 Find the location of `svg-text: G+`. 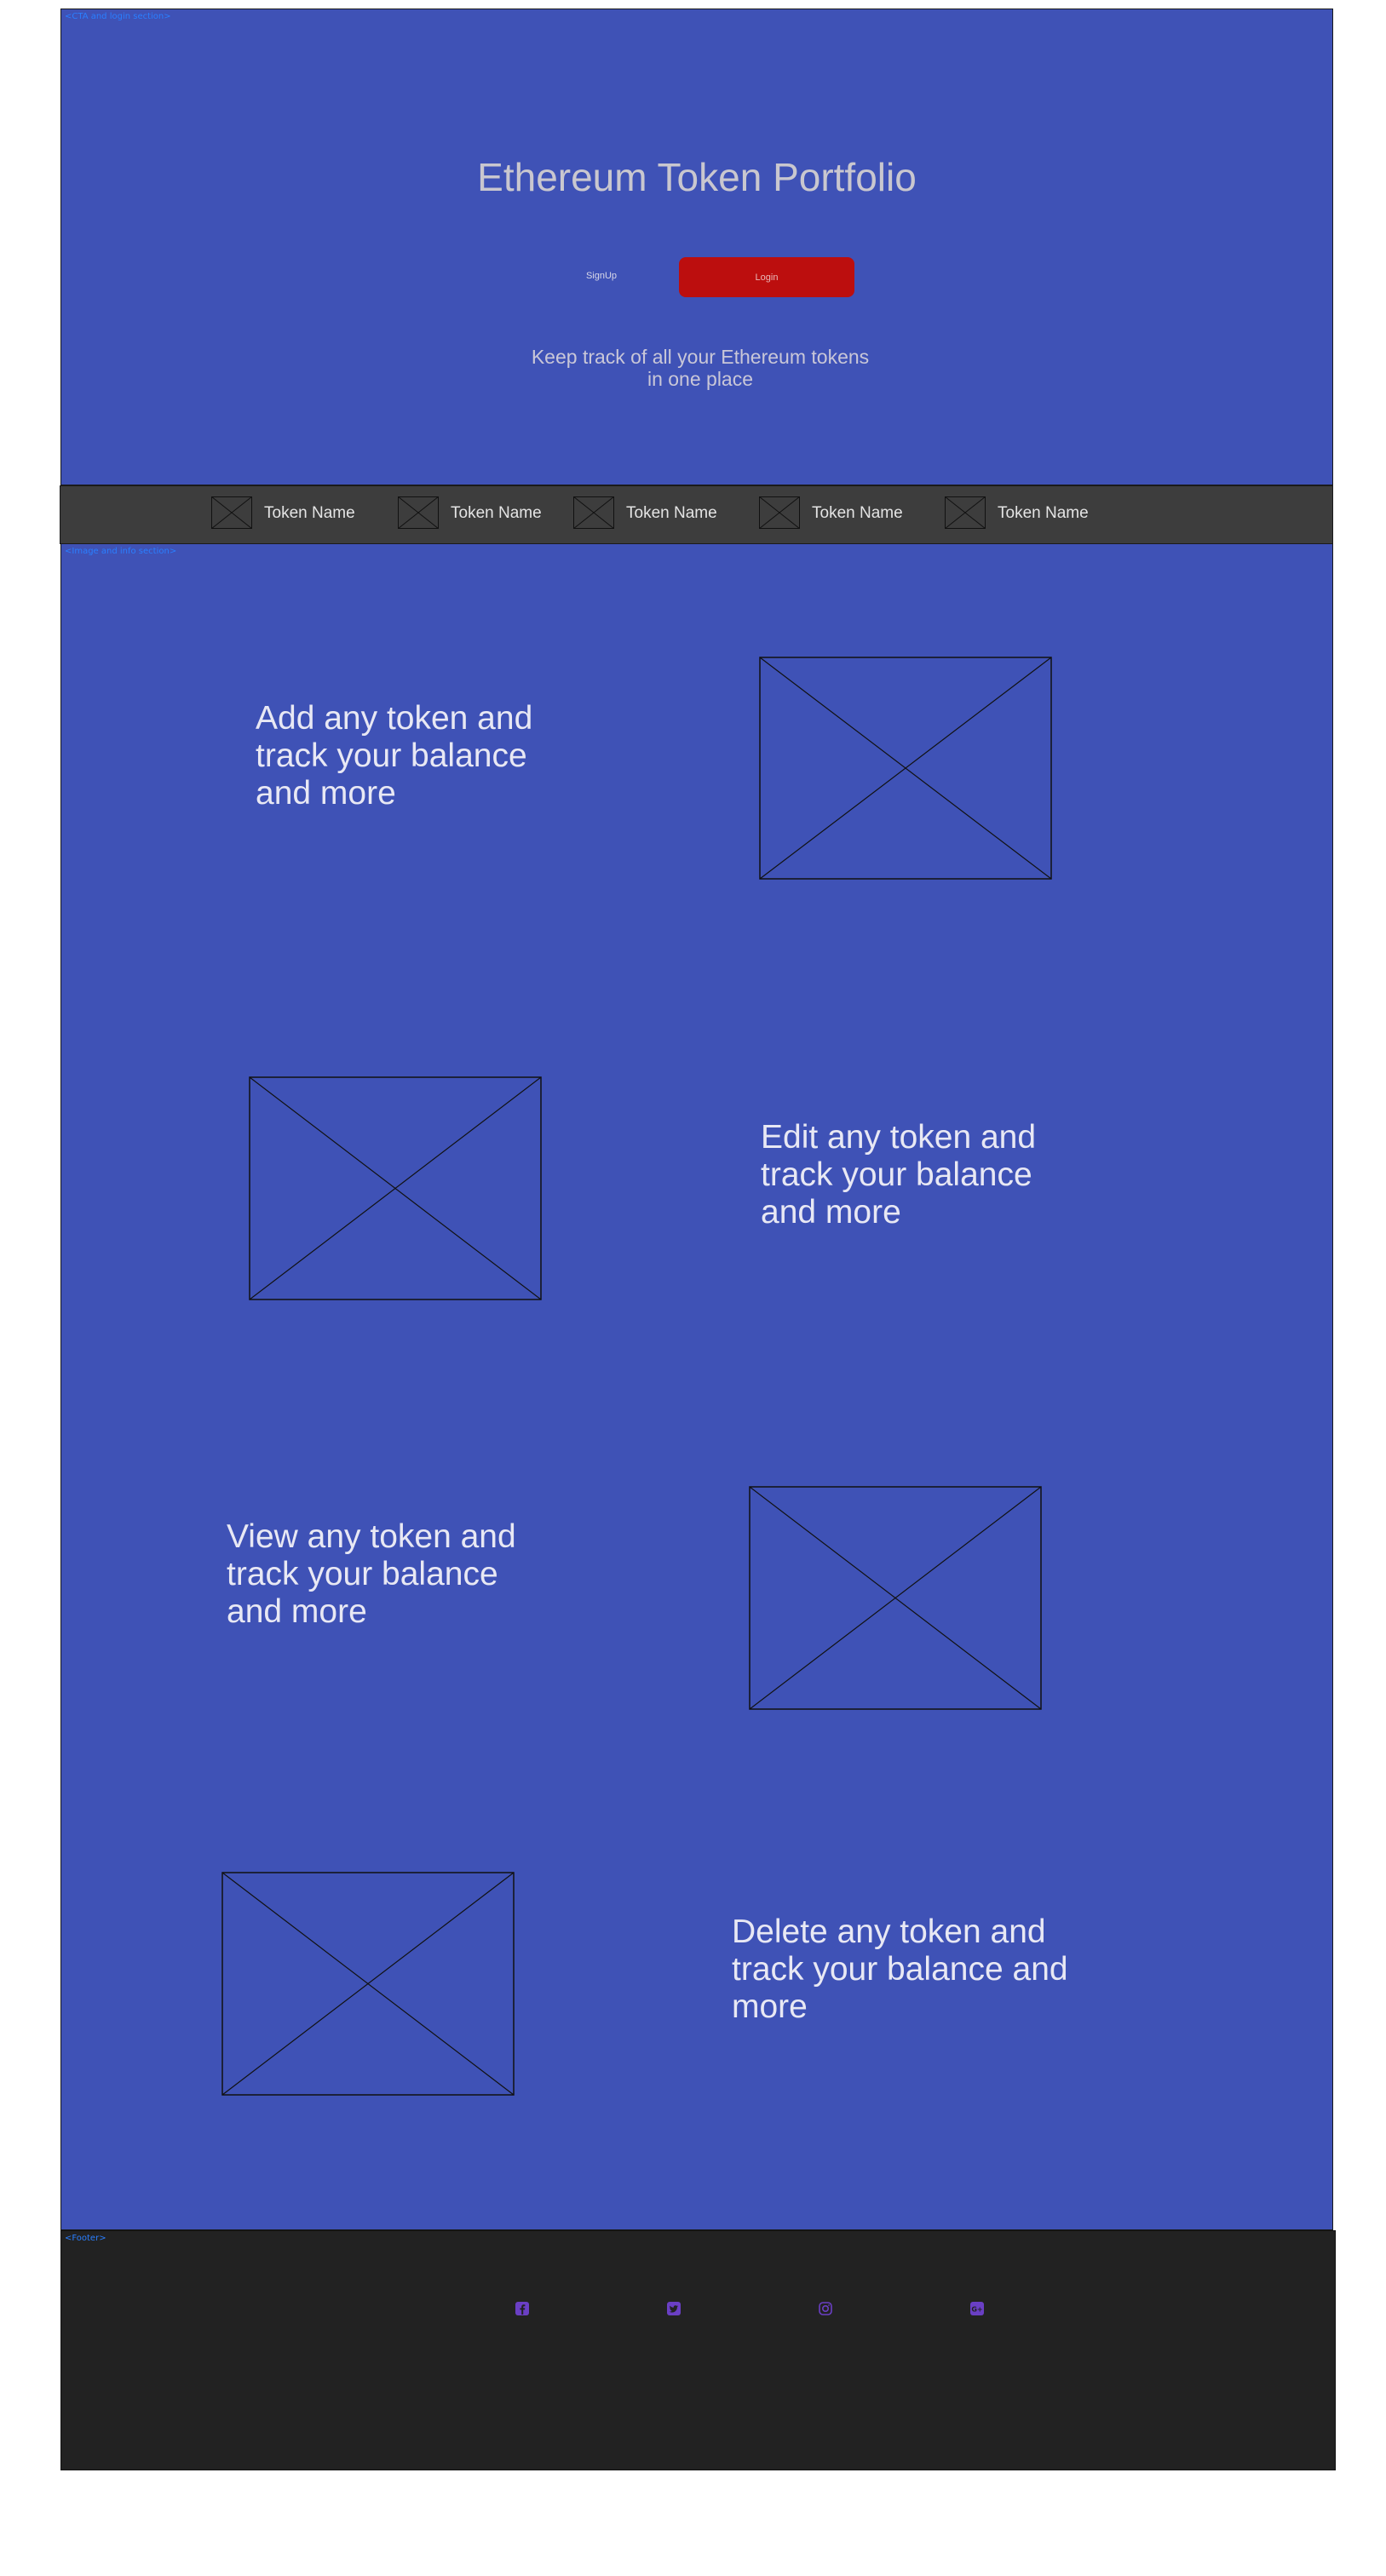

svg-text: G+ is located at coordinates (977, 2310).